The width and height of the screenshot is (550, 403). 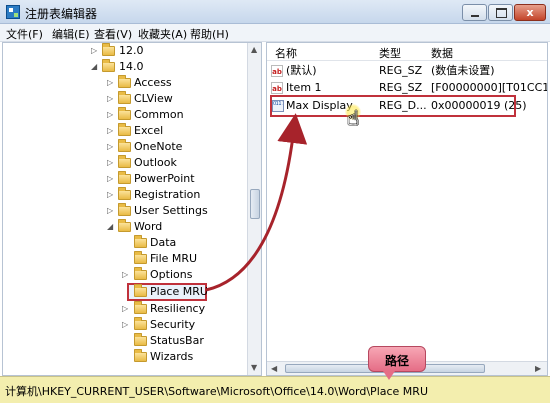 I want to click on tree-item-options: ▷ Options, so click(x=123, y=275).